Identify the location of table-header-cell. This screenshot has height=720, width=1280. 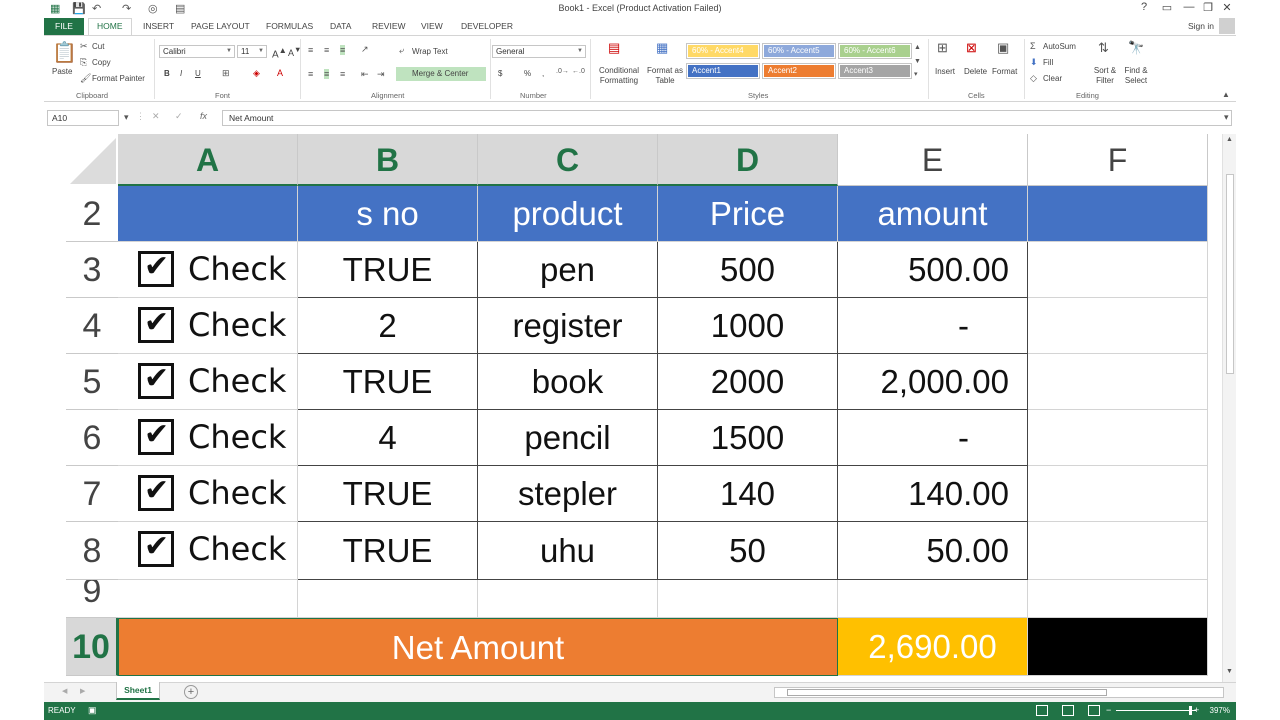
(208, 214).